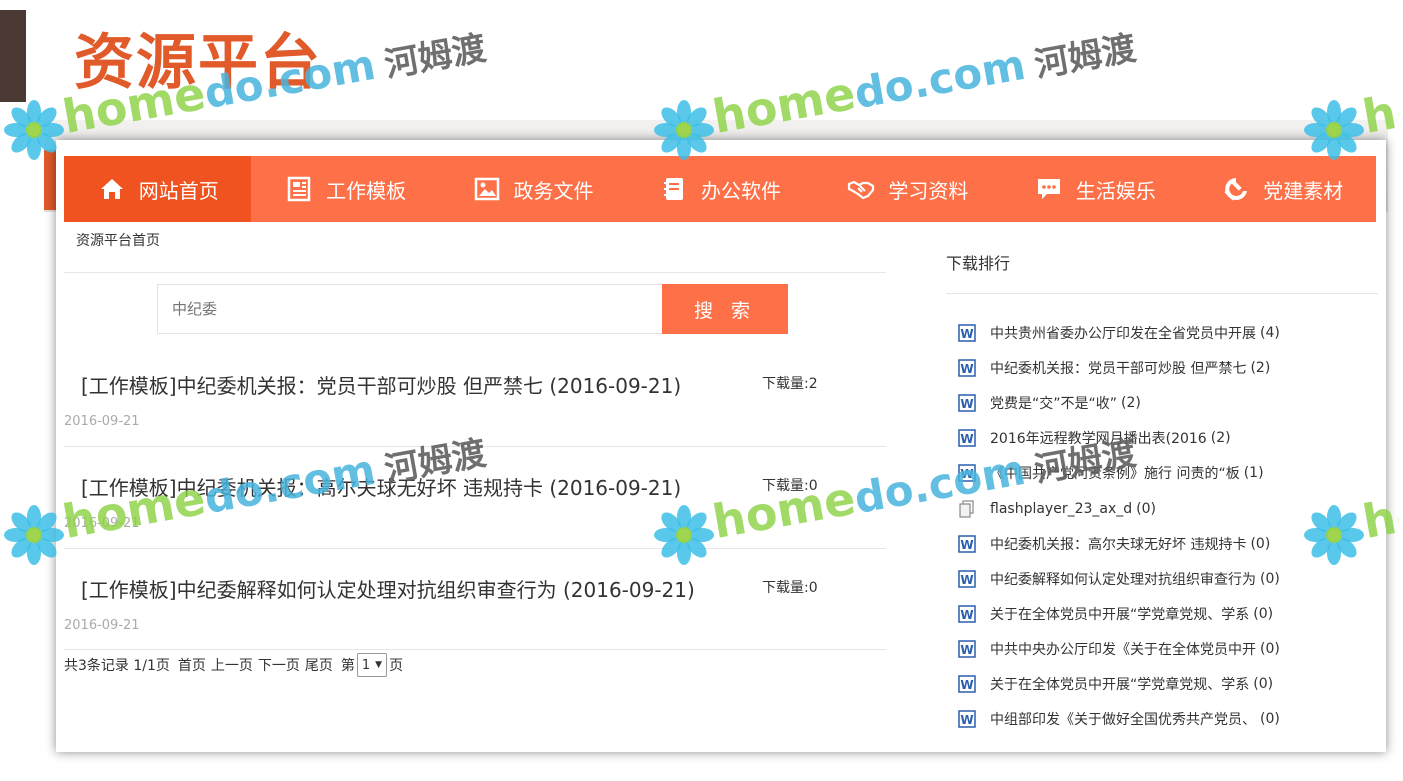 The height and width of the screenshot is (781, 1403). I want to click on nav-item-work-templates: 工作模板, so click(344, 189).